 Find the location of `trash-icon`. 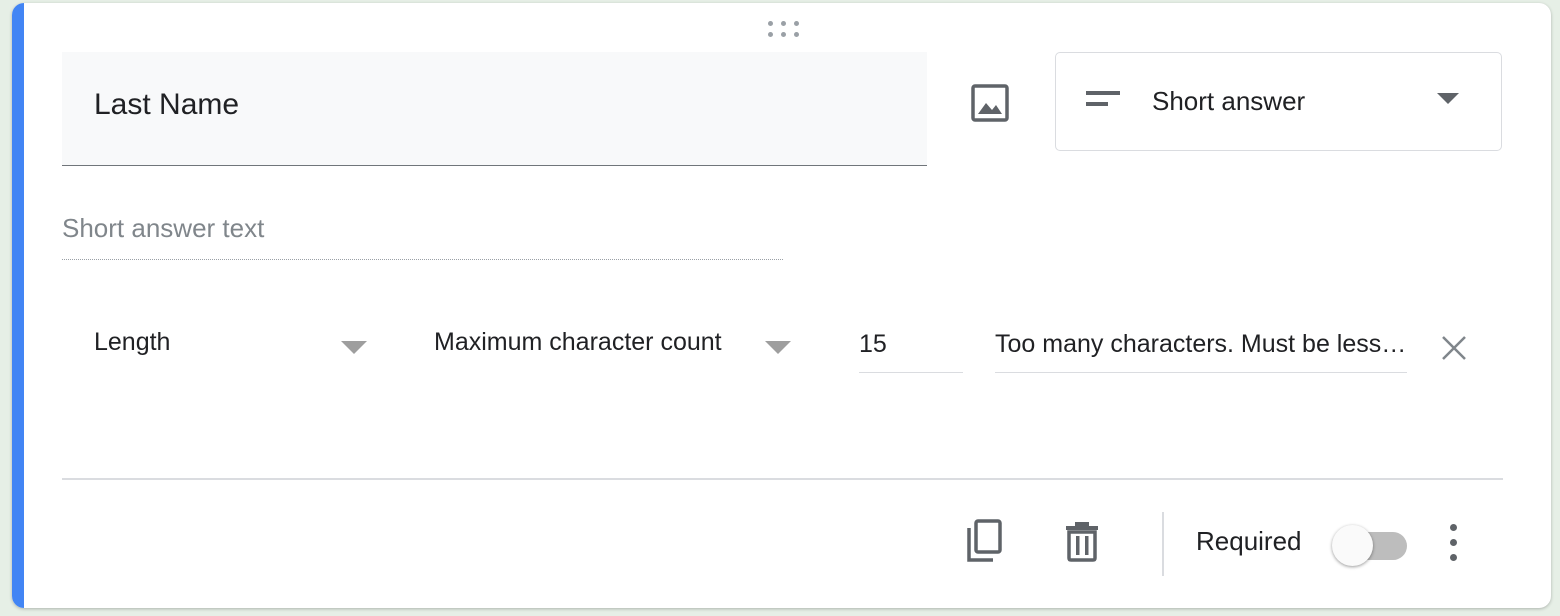

trash-icon is located at coordinates (1082, 542).